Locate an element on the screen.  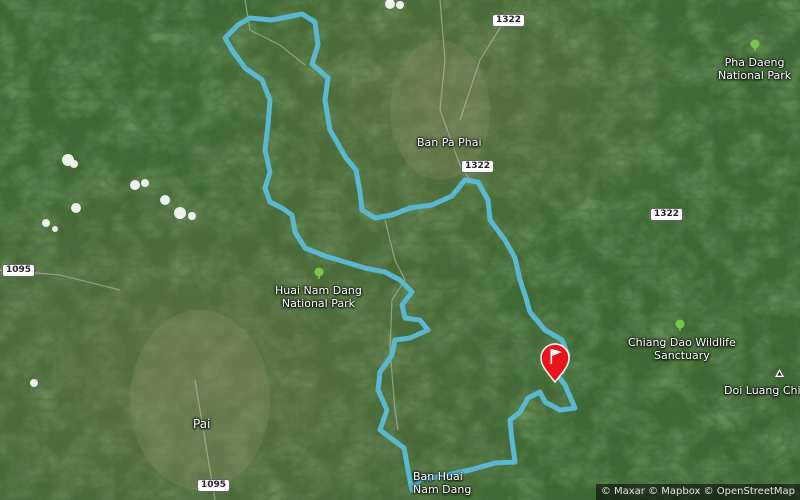
park-label-line: Chiang Dao Wildlife is located at coordinates (682, 342).